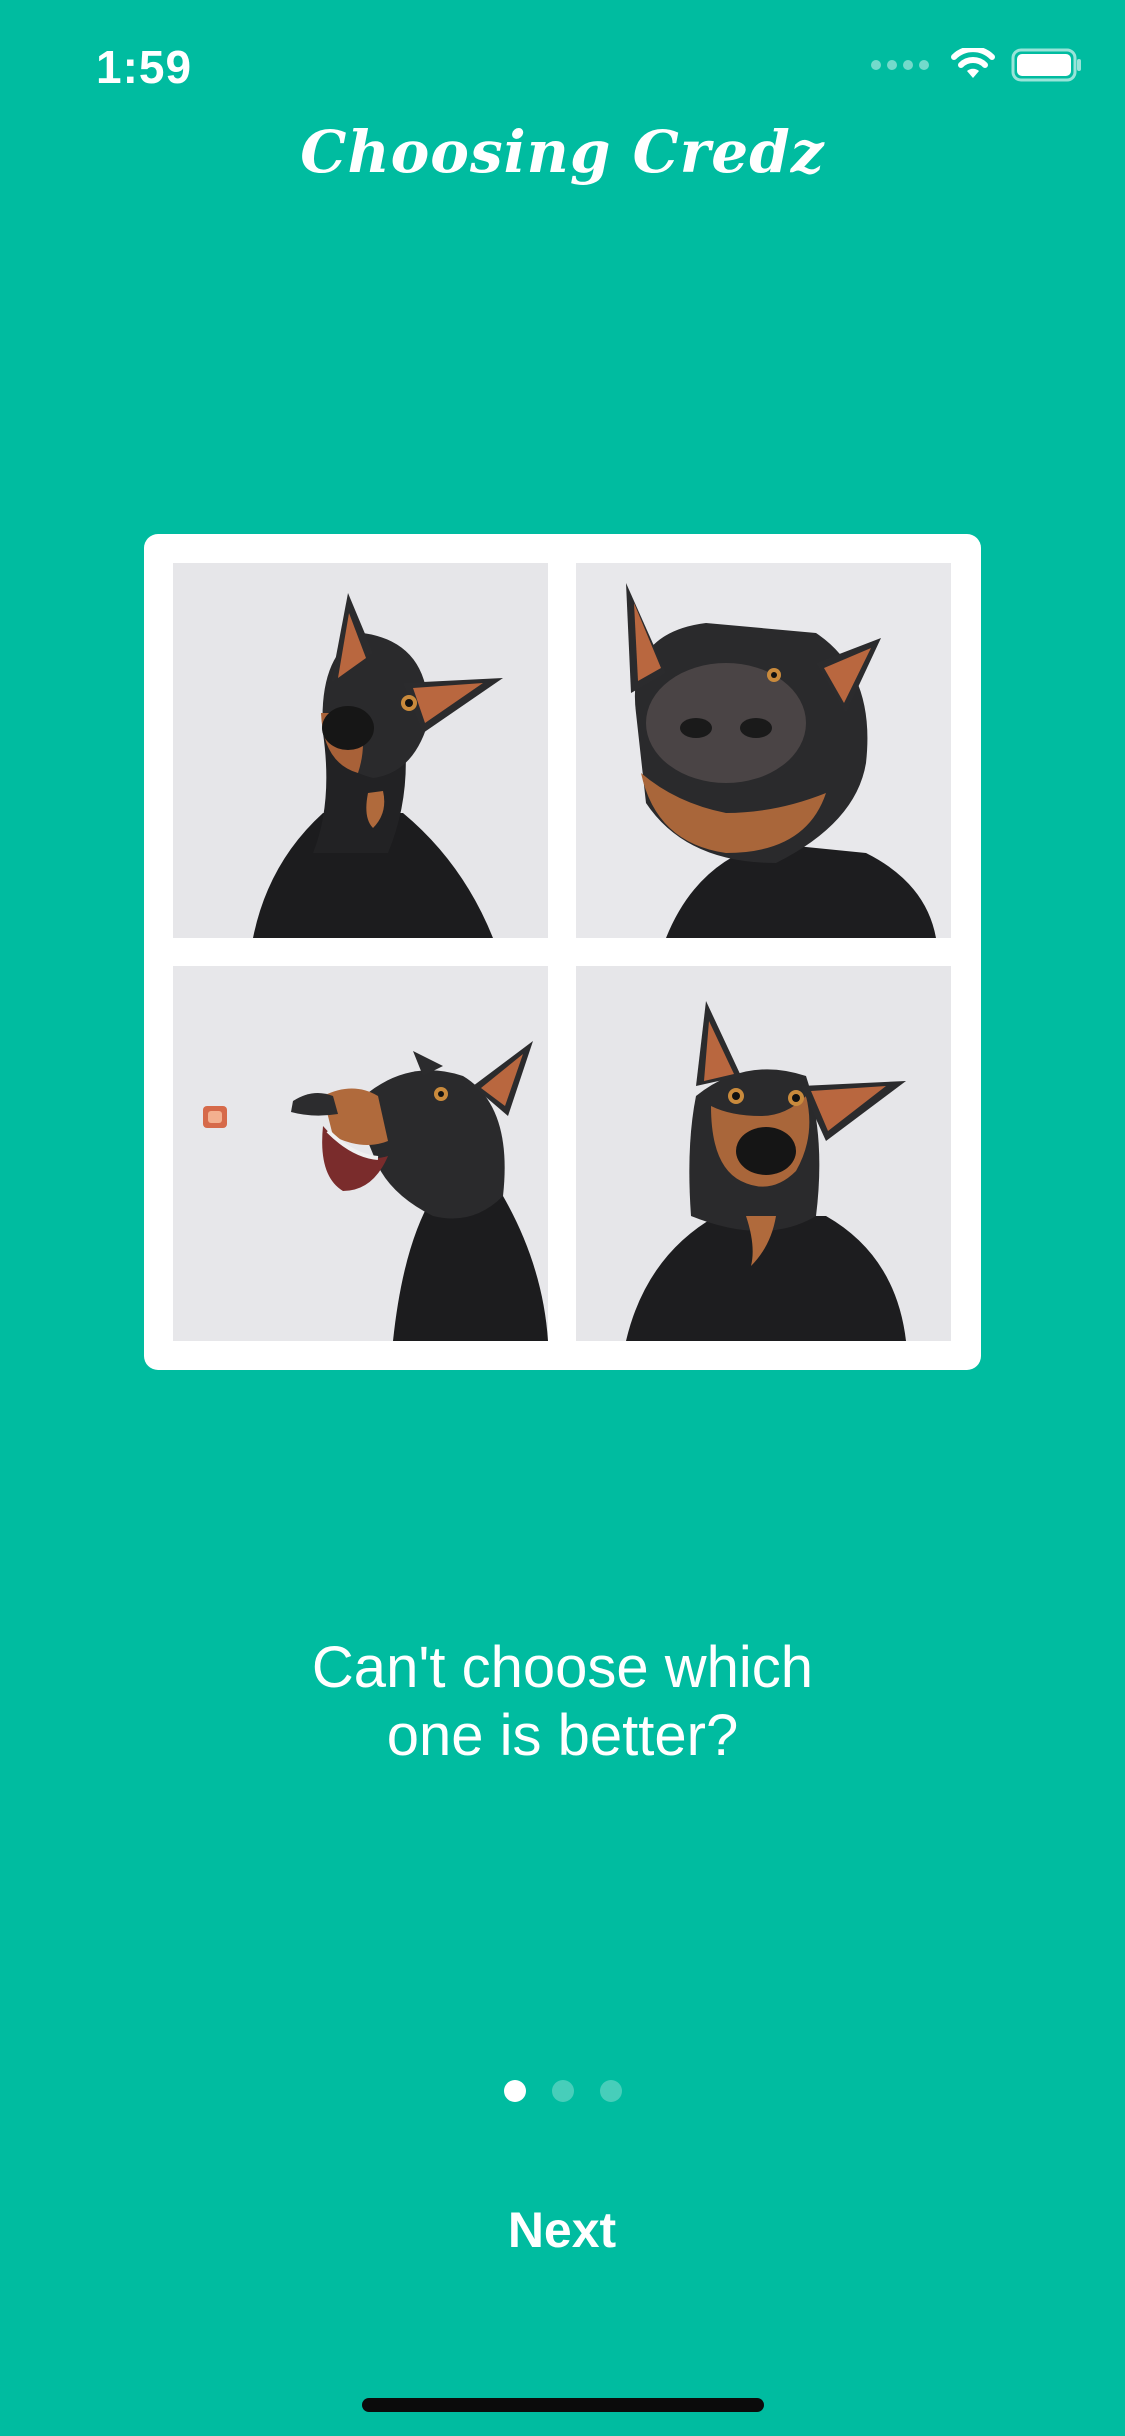 The image size is (1125, 2436). What do you see at coordinates (900, 65) in the screenshot?
I see `cellular-signal-icon` at bounding box center [900, 65].